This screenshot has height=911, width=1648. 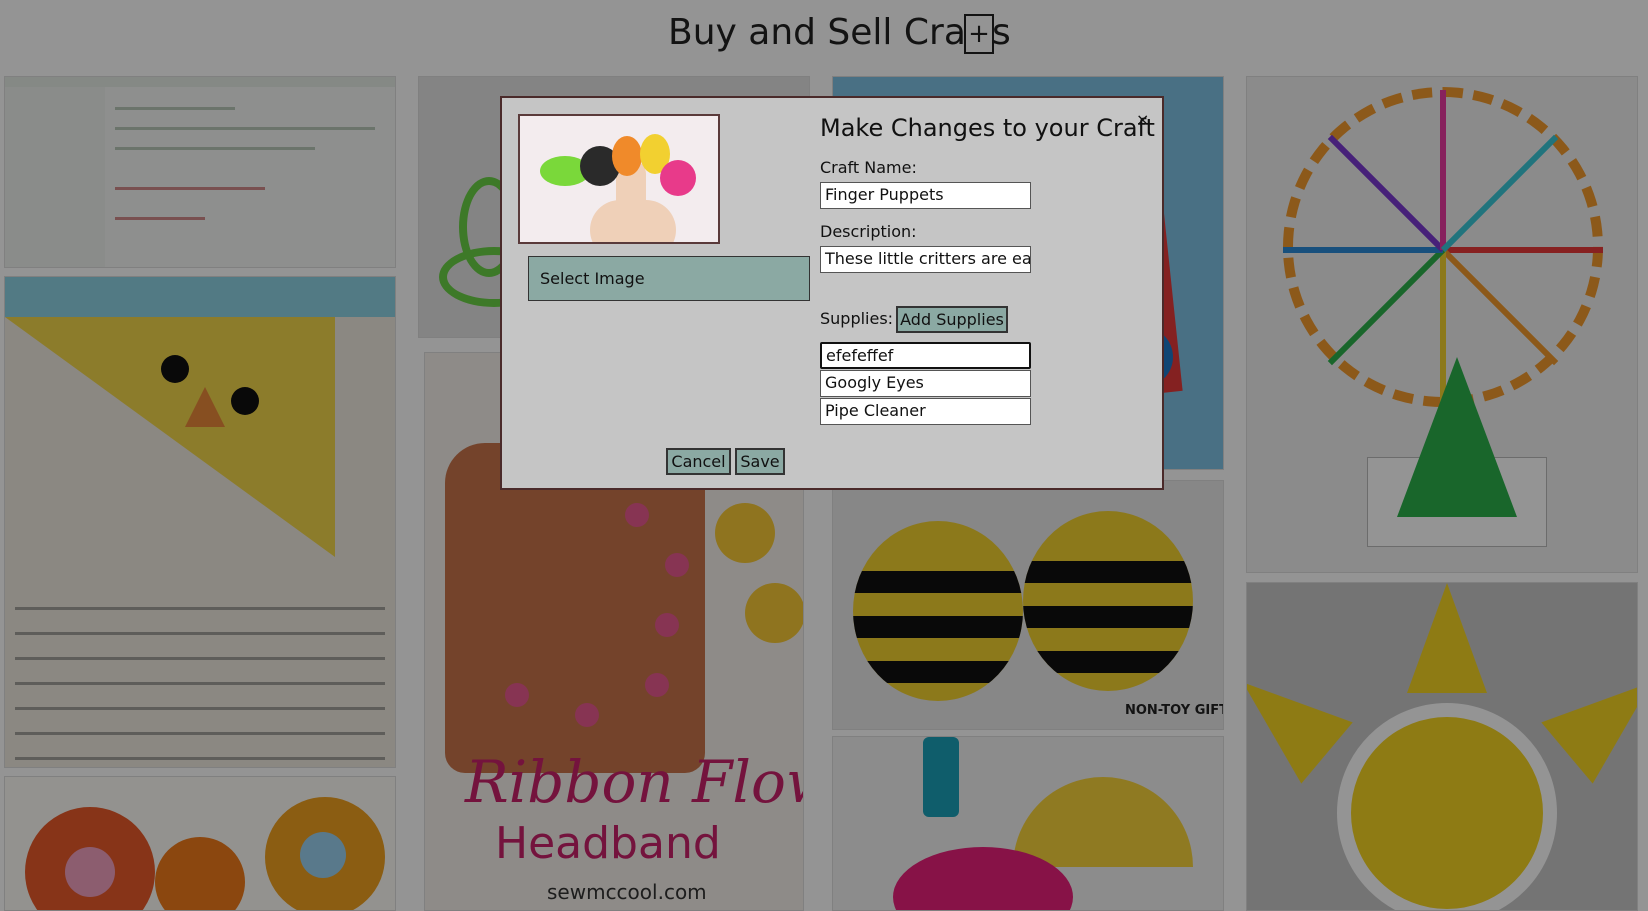 What do you see at coordinates (857, 318) in the screenshot?
I see `supplies-label: Supplies:` at bounding box center [857, 318].